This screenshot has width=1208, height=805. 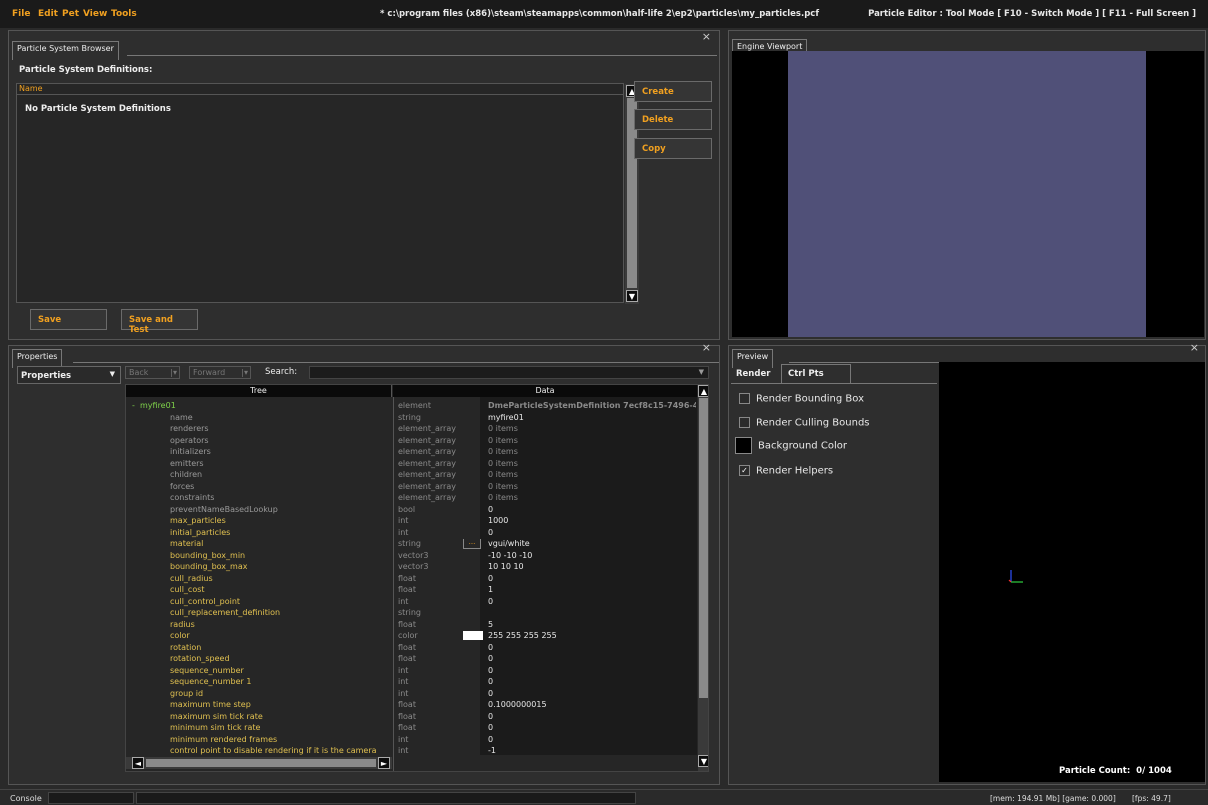 I want to click on table-row: initial_particles int 0, so click(x=412, y=533).